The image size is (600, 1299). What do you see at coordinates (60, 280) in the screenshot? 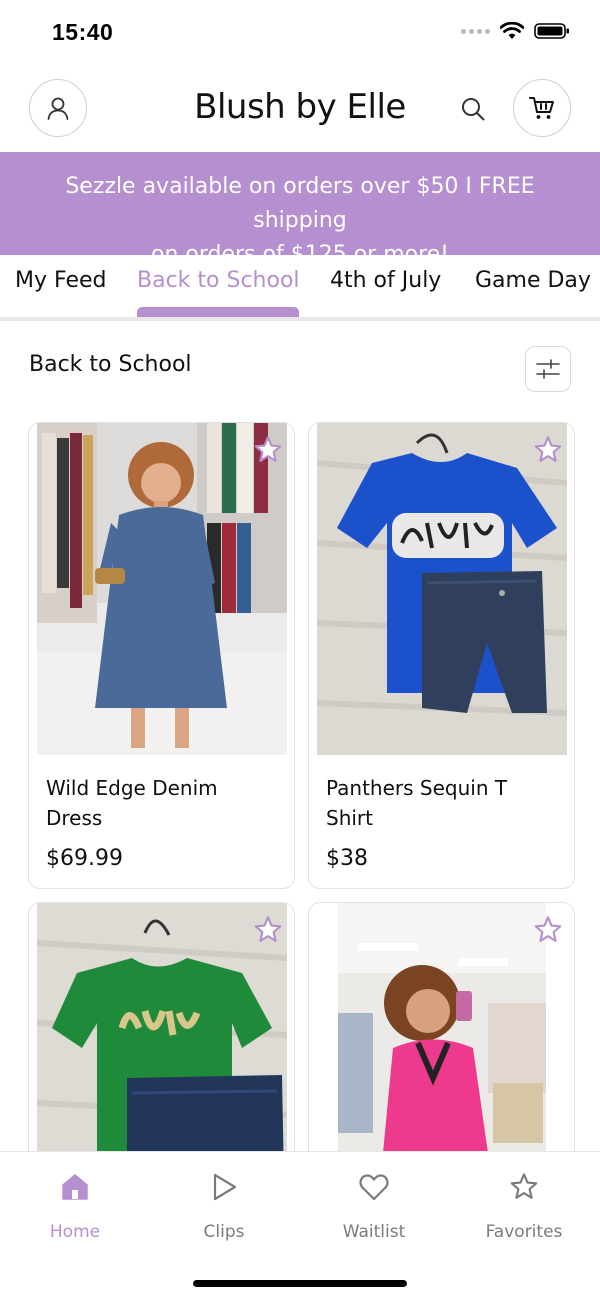
I see `tab-my-feed: My Feed` at bounding box center [60, 280].